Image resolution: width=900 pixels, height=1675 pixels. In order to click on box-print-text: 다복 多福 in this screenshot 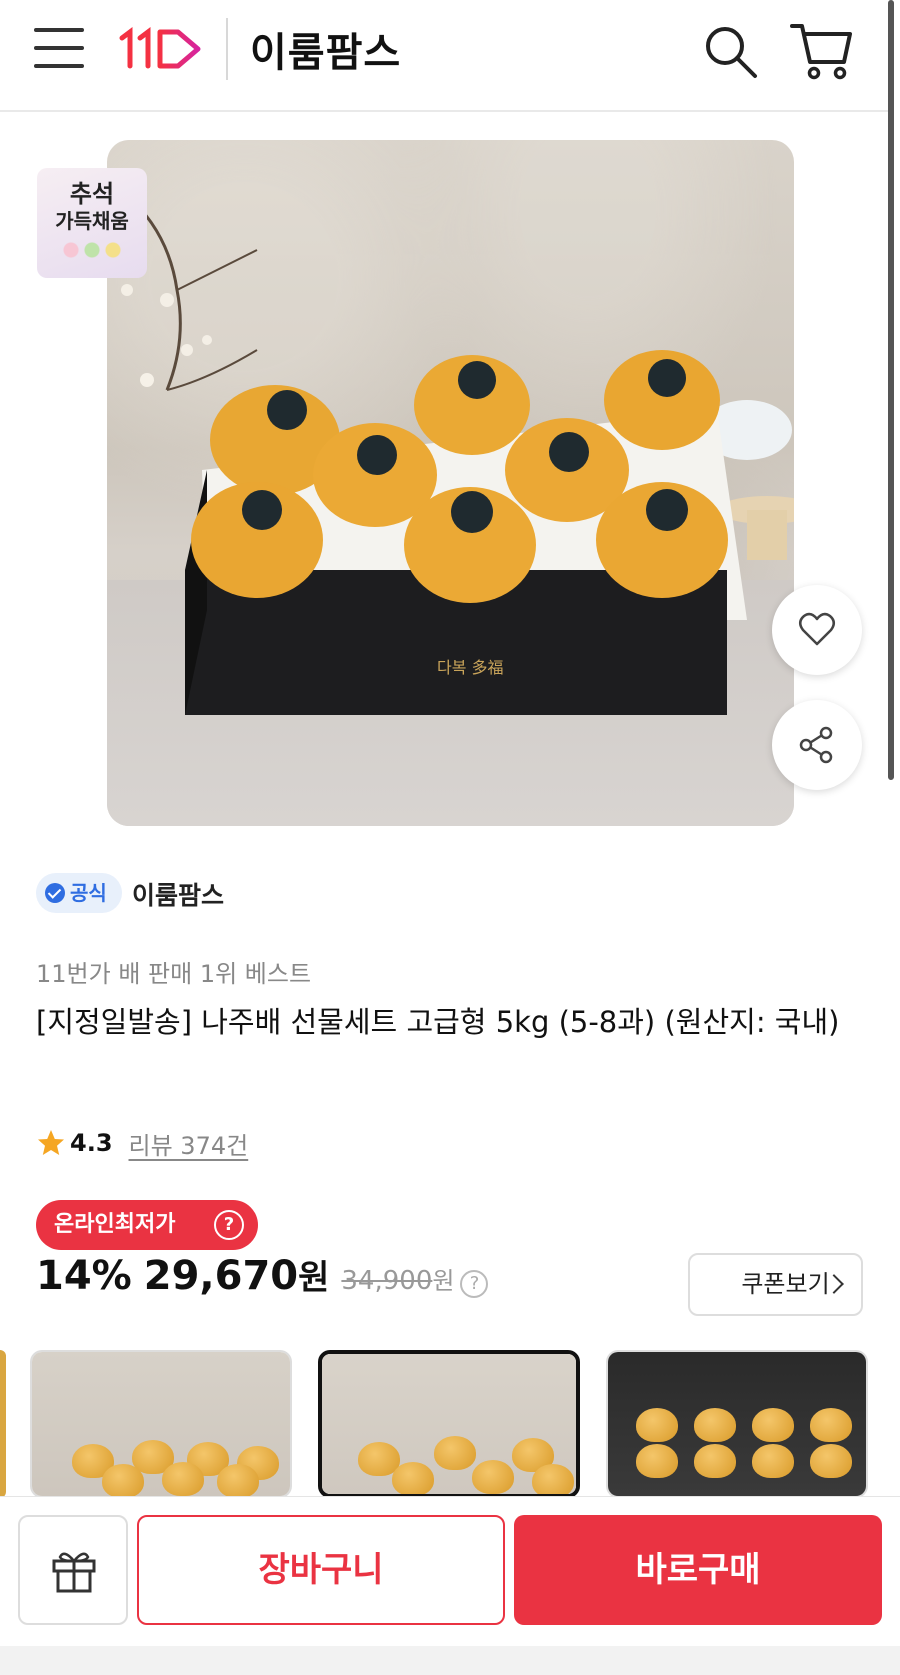, I will do `click(470, 667)`.